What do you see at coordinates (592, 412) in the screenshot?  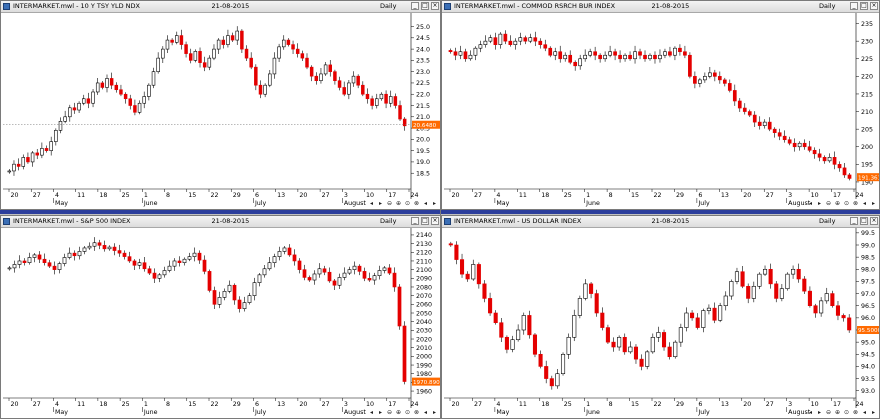 I see `month-label: June` at bounding box center [592, 412].